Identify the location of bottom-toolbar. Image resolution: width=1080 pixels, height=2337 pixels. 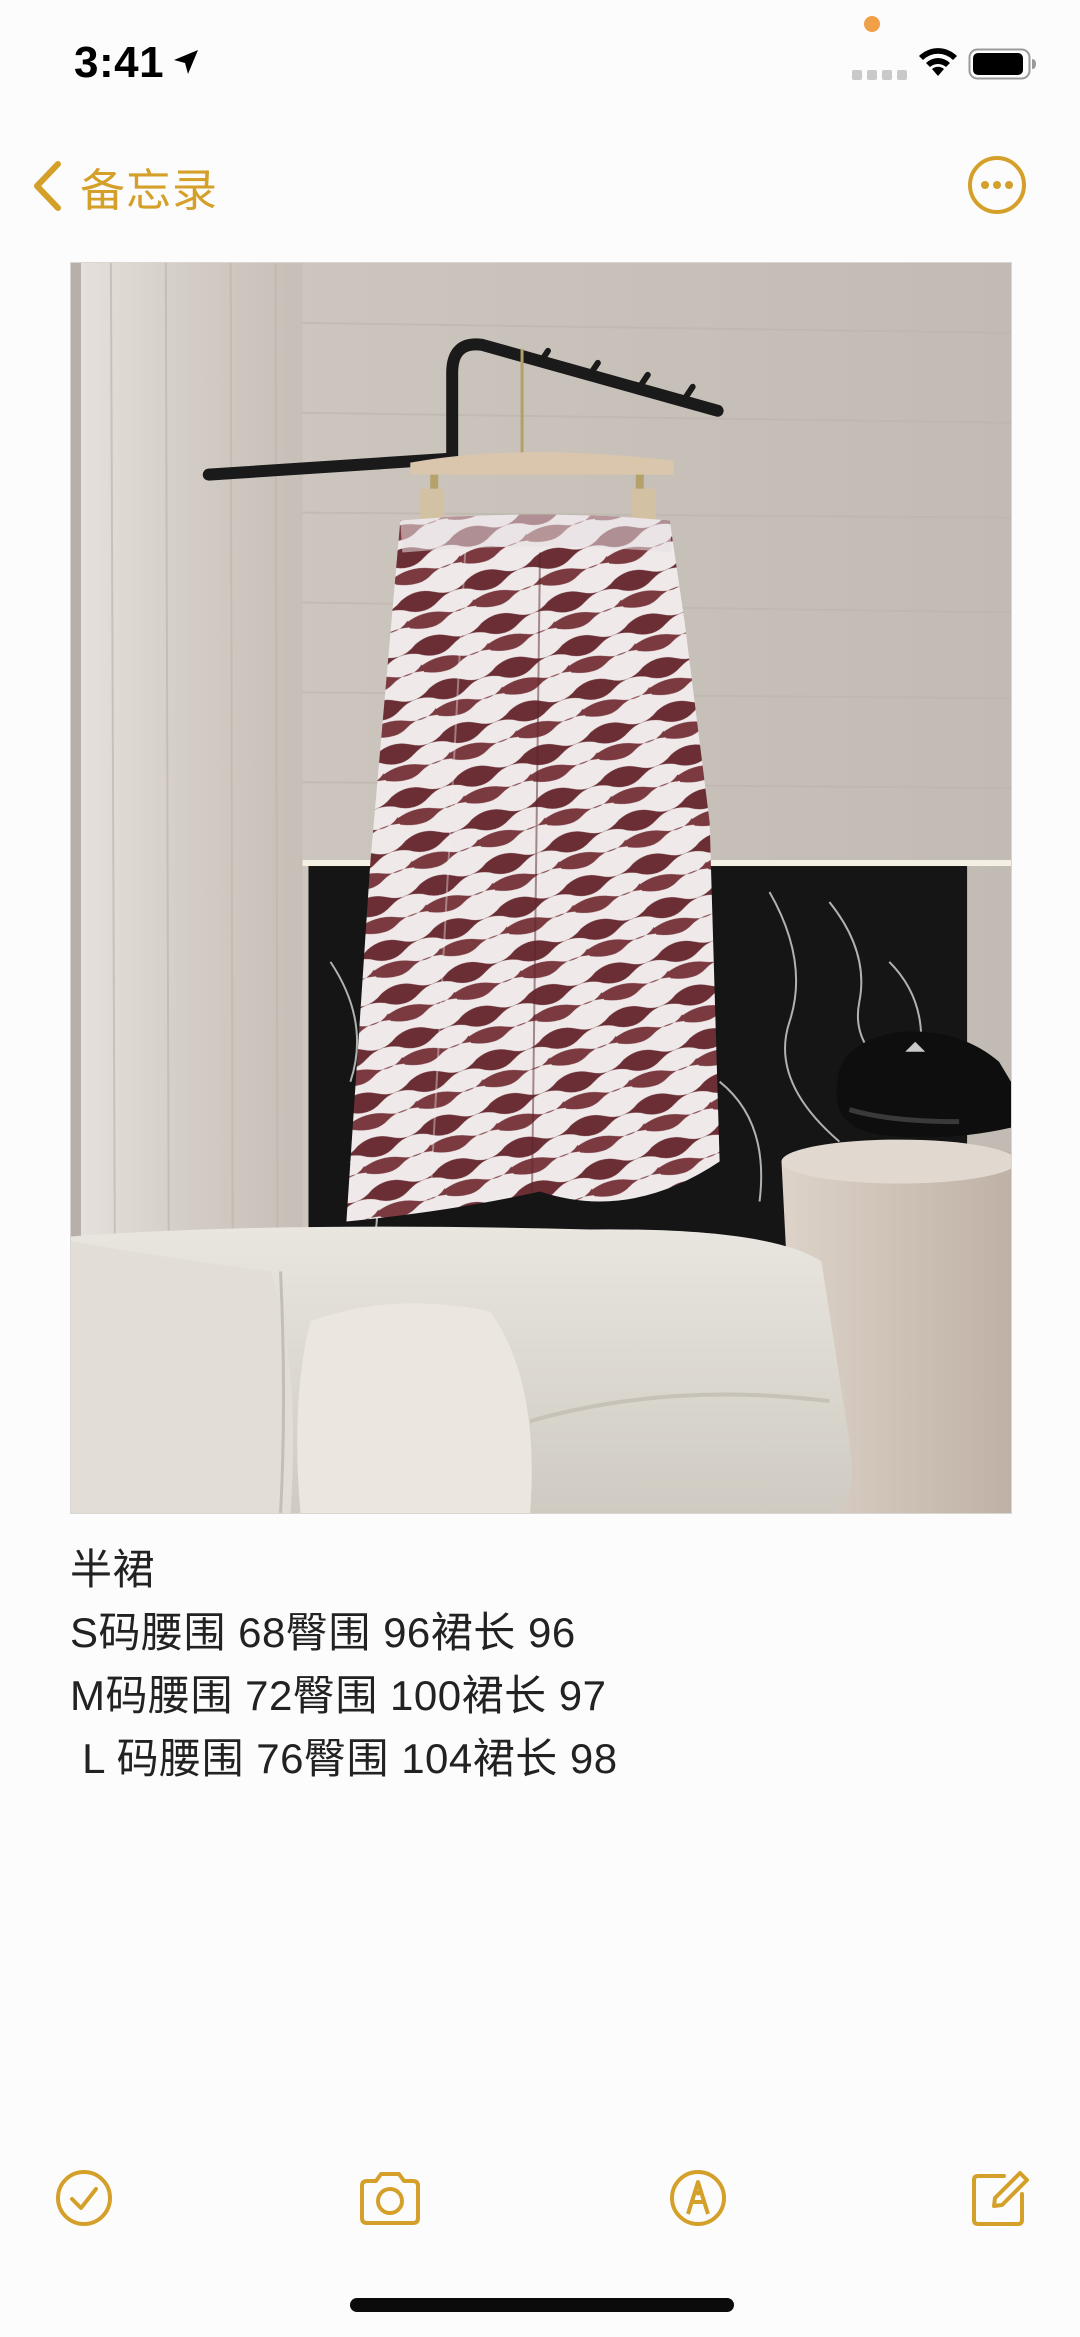
(540, 2195).